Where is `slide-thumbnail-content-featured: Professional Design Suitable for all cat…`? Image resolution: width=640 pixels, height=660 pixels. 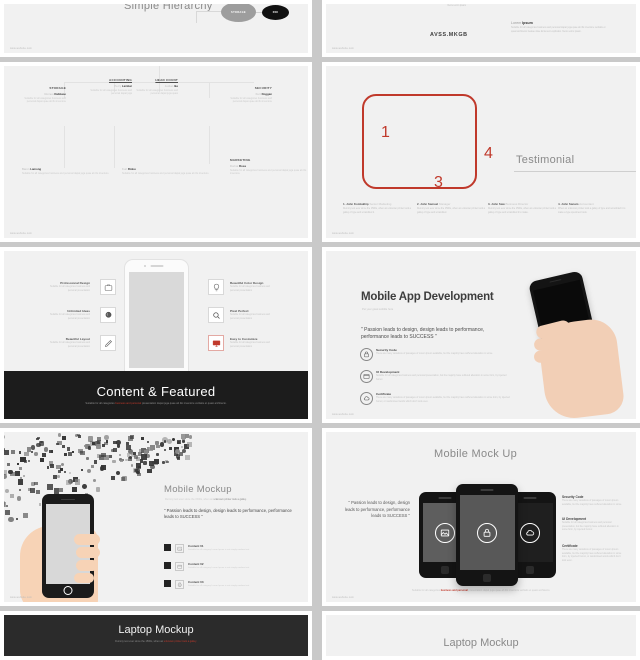
slide-thumbnail-content-featured: Professional Design Suitable for all cat… is located at coordinates (156, 335).